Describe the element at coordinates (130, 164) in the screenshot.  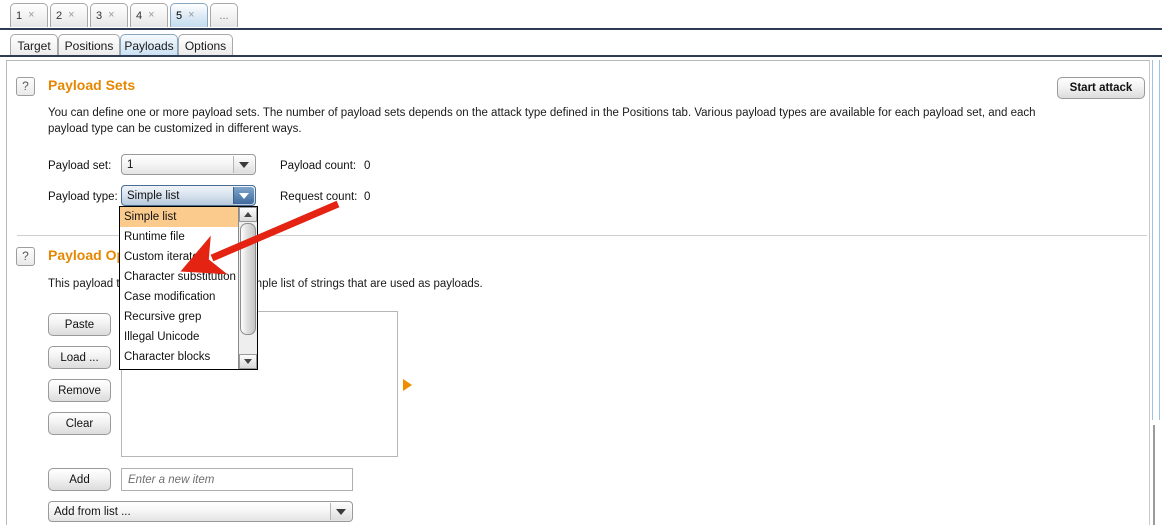
I see `payload-set-value: 1` at that location.